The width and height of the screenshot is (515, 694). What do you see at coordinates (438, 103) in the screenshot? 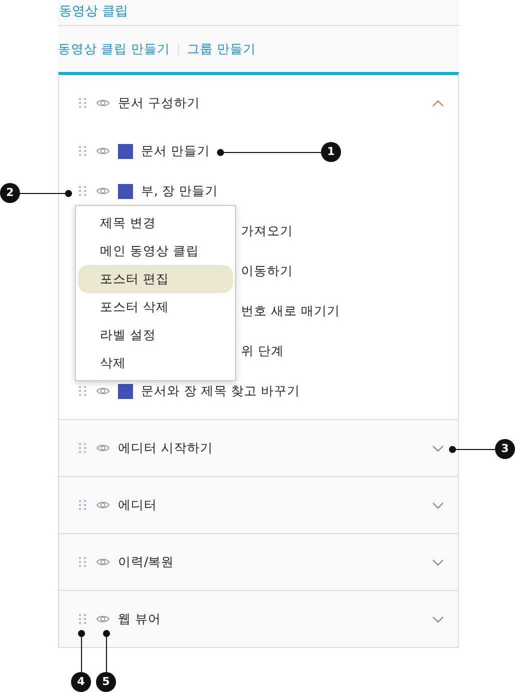
I see `collapse-chevron-icon` at bounding box center [438, 103].